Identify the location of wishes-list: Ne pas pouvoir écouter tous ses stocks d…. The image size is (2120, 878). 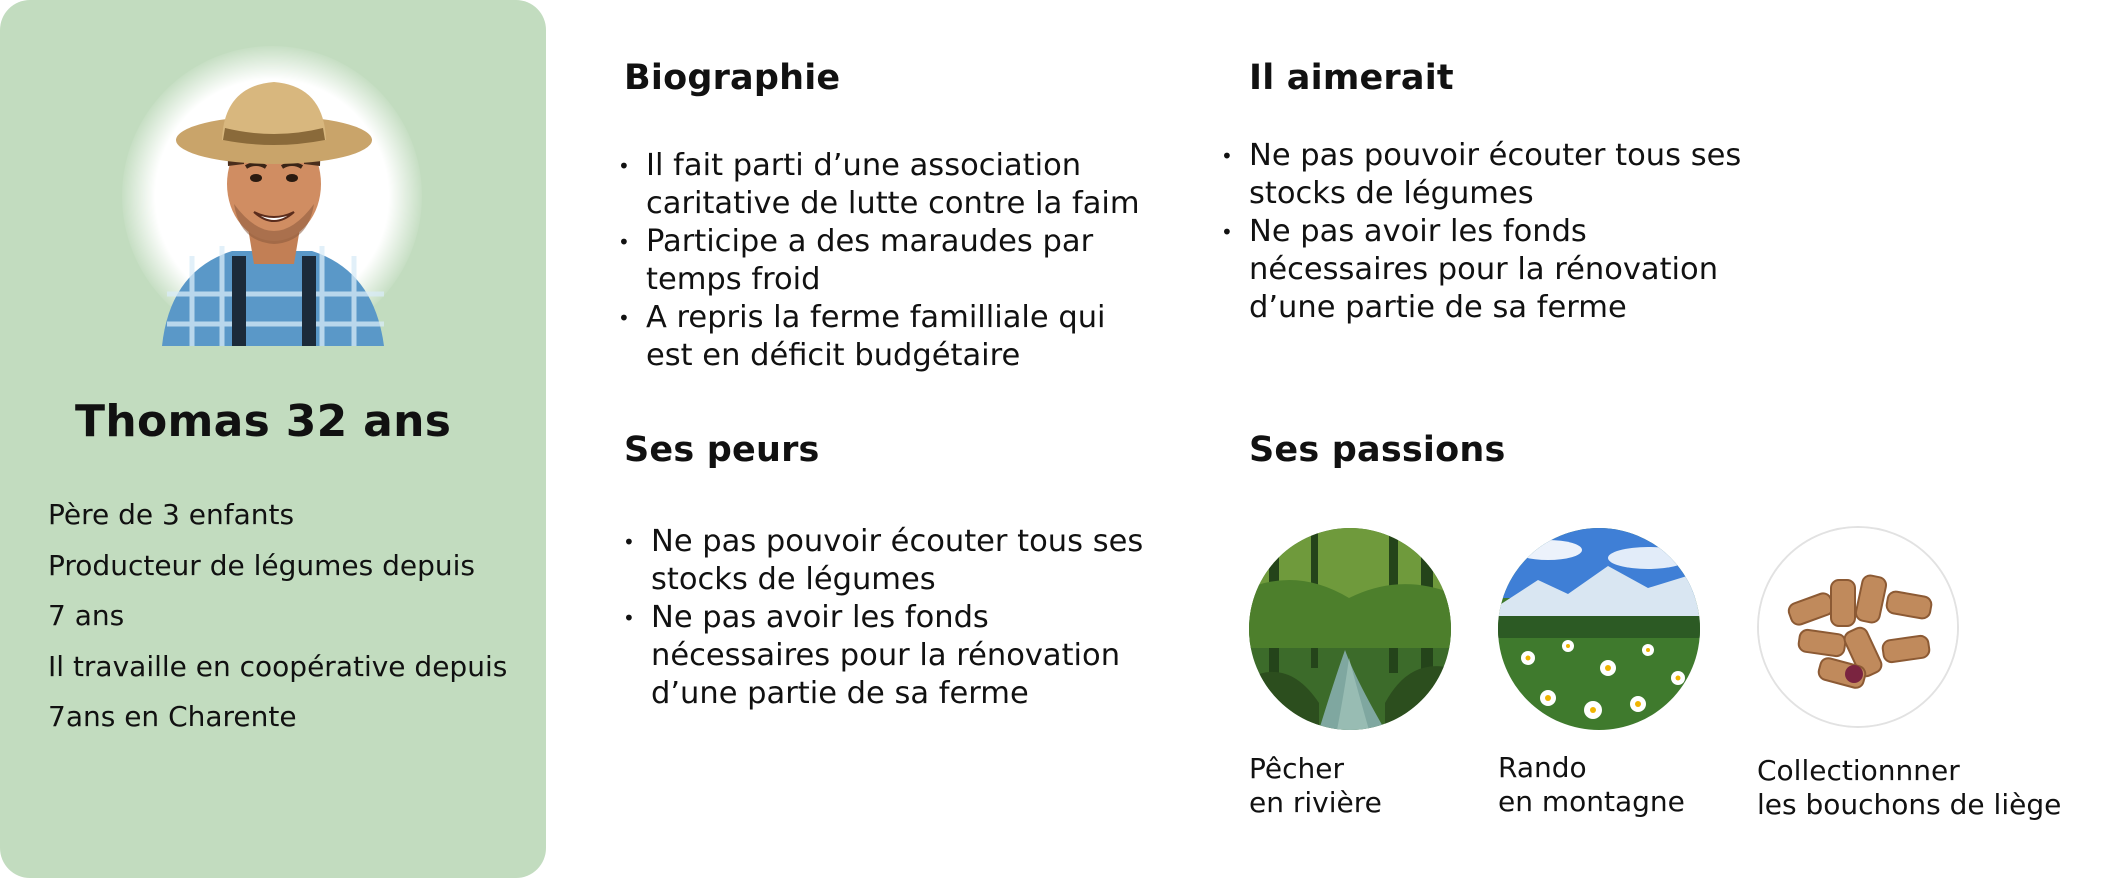
(1481, 232).